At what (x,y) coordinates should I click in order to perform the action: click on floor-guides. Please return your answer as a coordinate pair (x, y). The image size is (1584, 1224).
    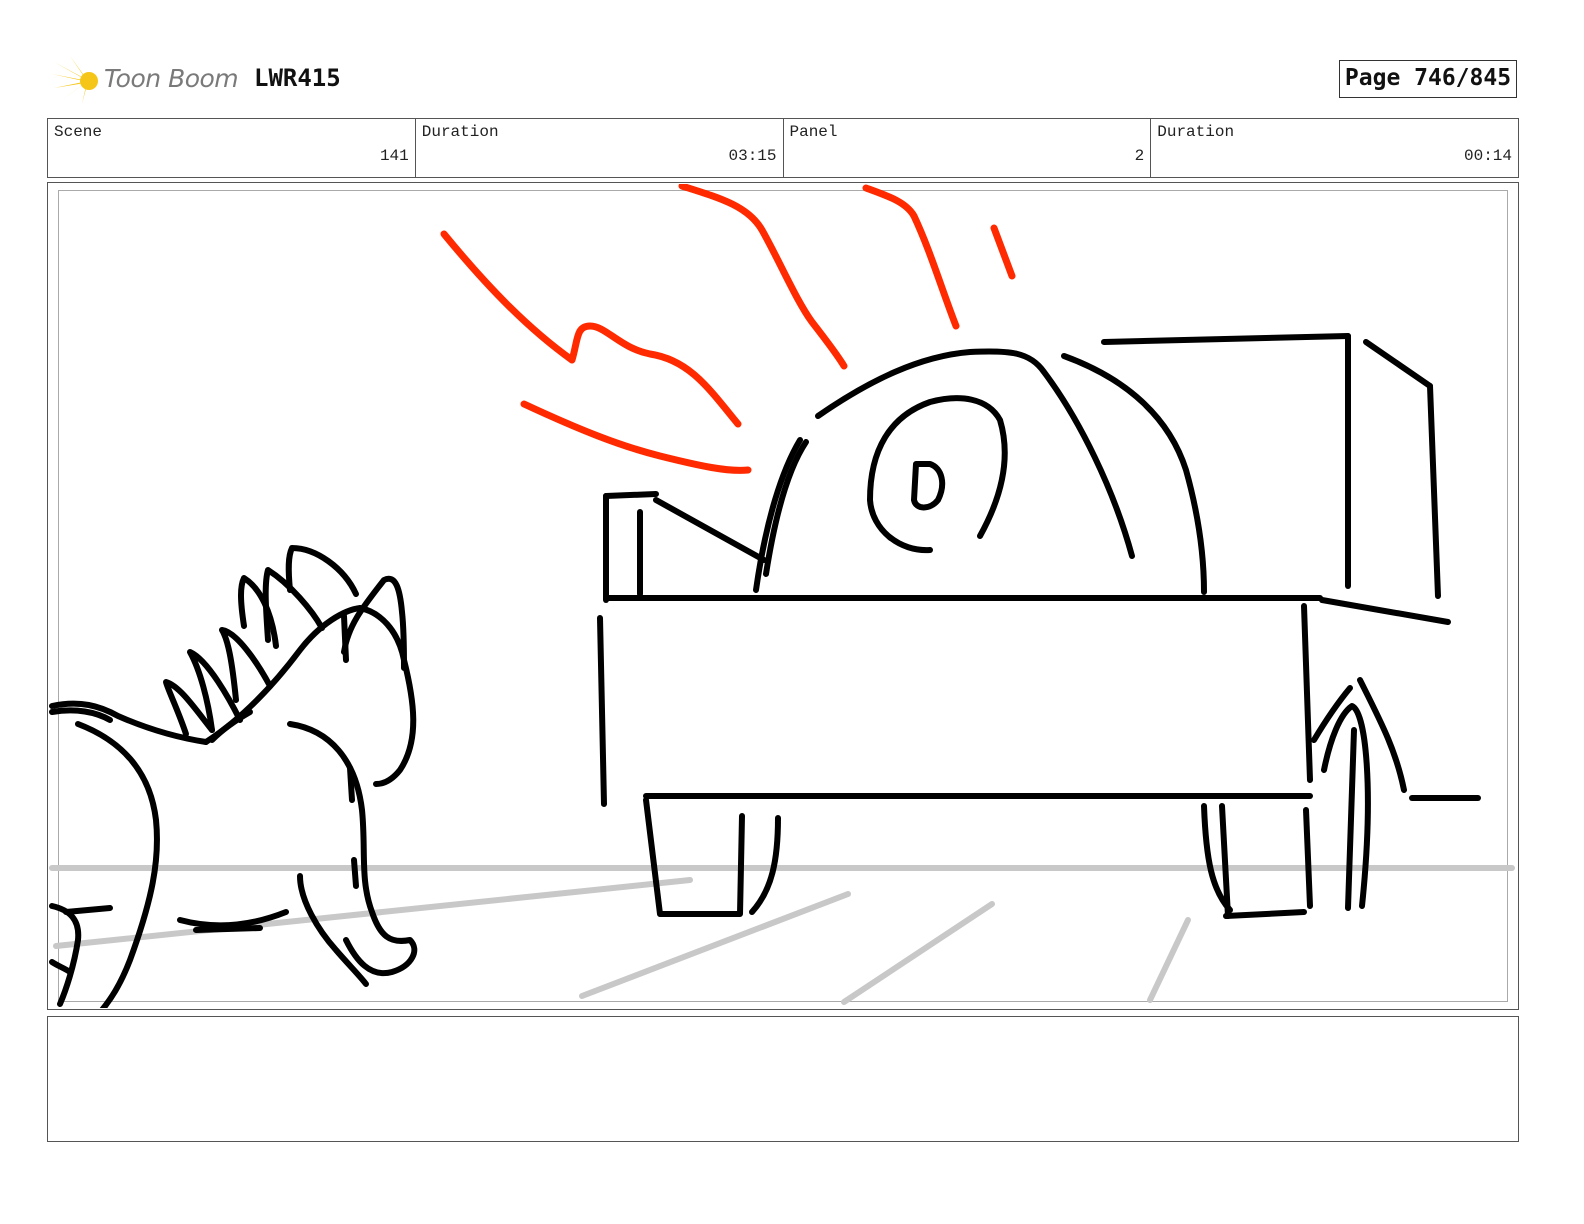
    Looking at the image, I should click on (782, 935).